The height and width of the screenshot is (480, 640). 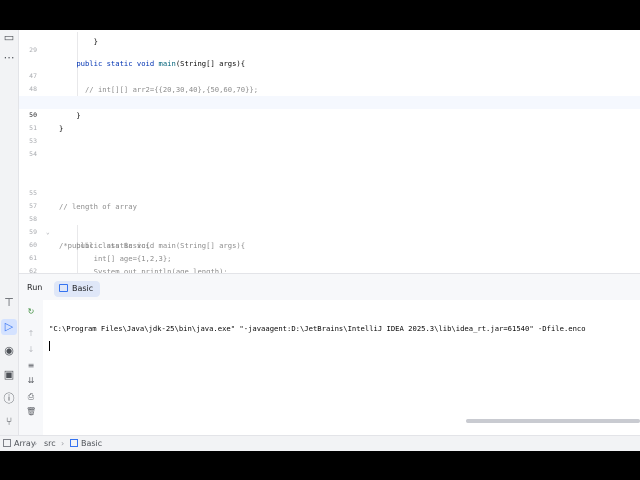 I want to click on line-number: 54, so click(x=33, y=154).